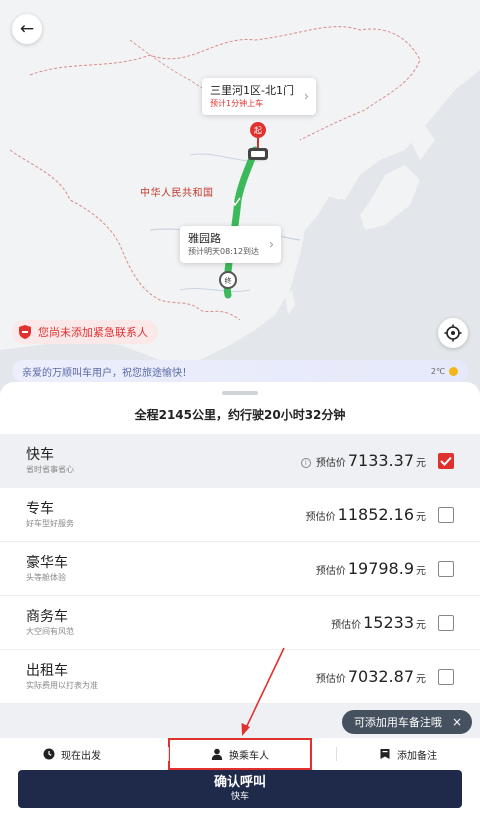 This screenshot has height=835, width=480. I want to click on pickup-callout: 三里河1区-北1门 预计1分钟上车 ›, so click(259, 96).